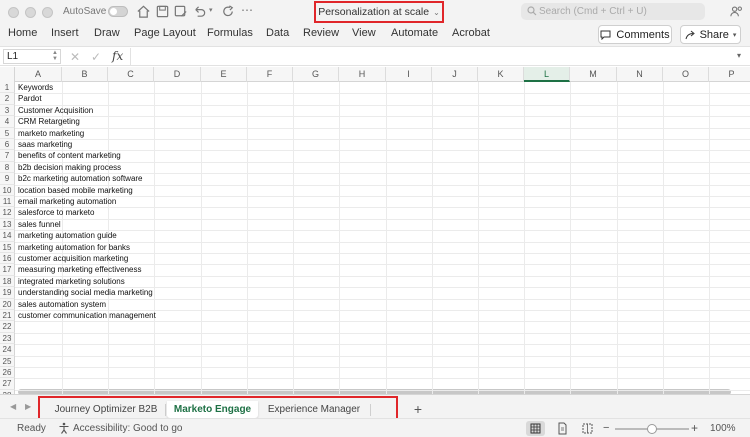 This screenshot has height=437, width=750. What do you see at coordinates (710, 34) in the screenshot?
I see `share-button: Share ▾` at bounding box center [710, 34].